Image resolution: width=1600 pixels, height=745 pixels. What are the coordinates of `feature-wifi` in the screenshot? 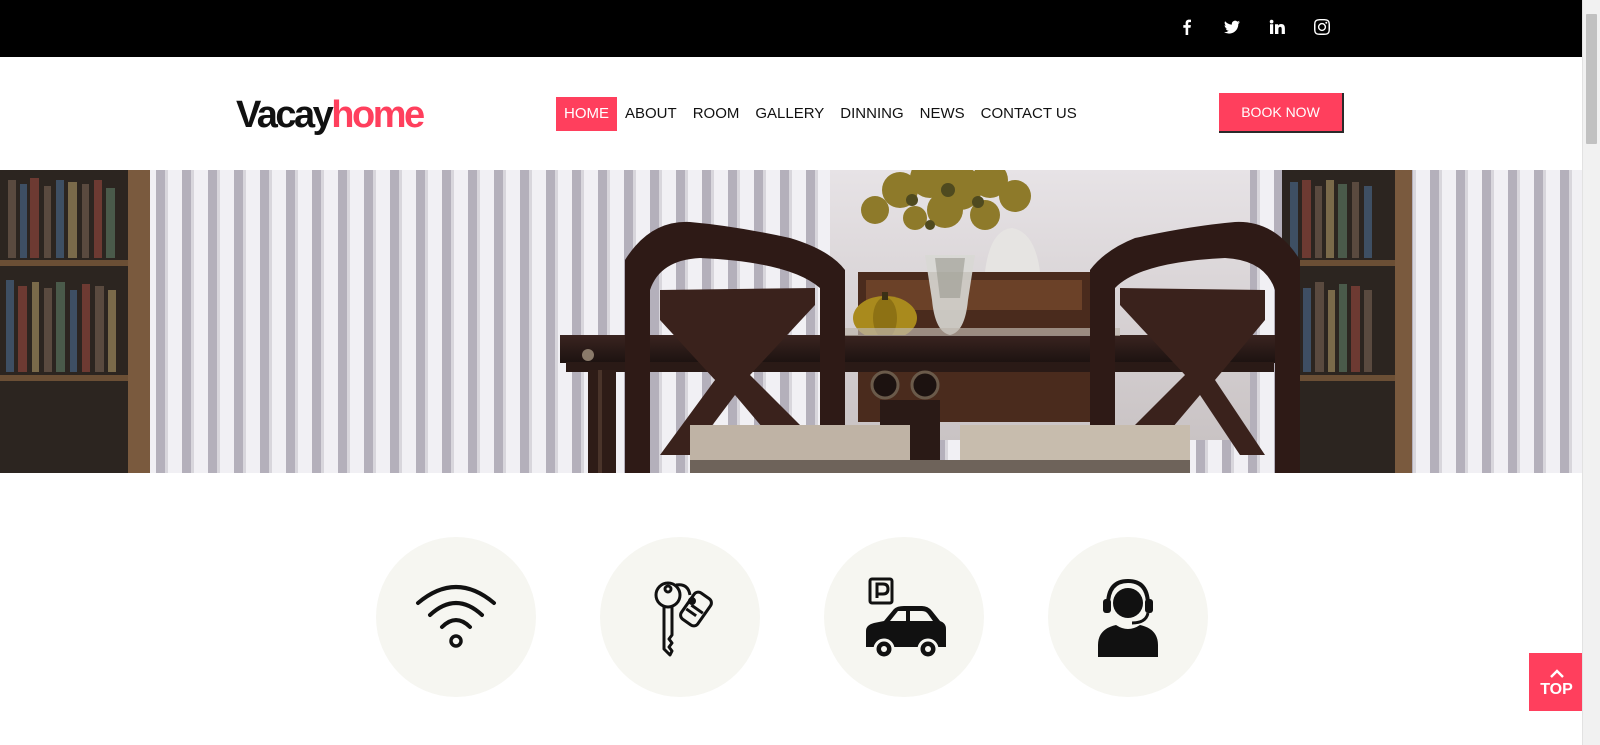 It's located at (456, 617).